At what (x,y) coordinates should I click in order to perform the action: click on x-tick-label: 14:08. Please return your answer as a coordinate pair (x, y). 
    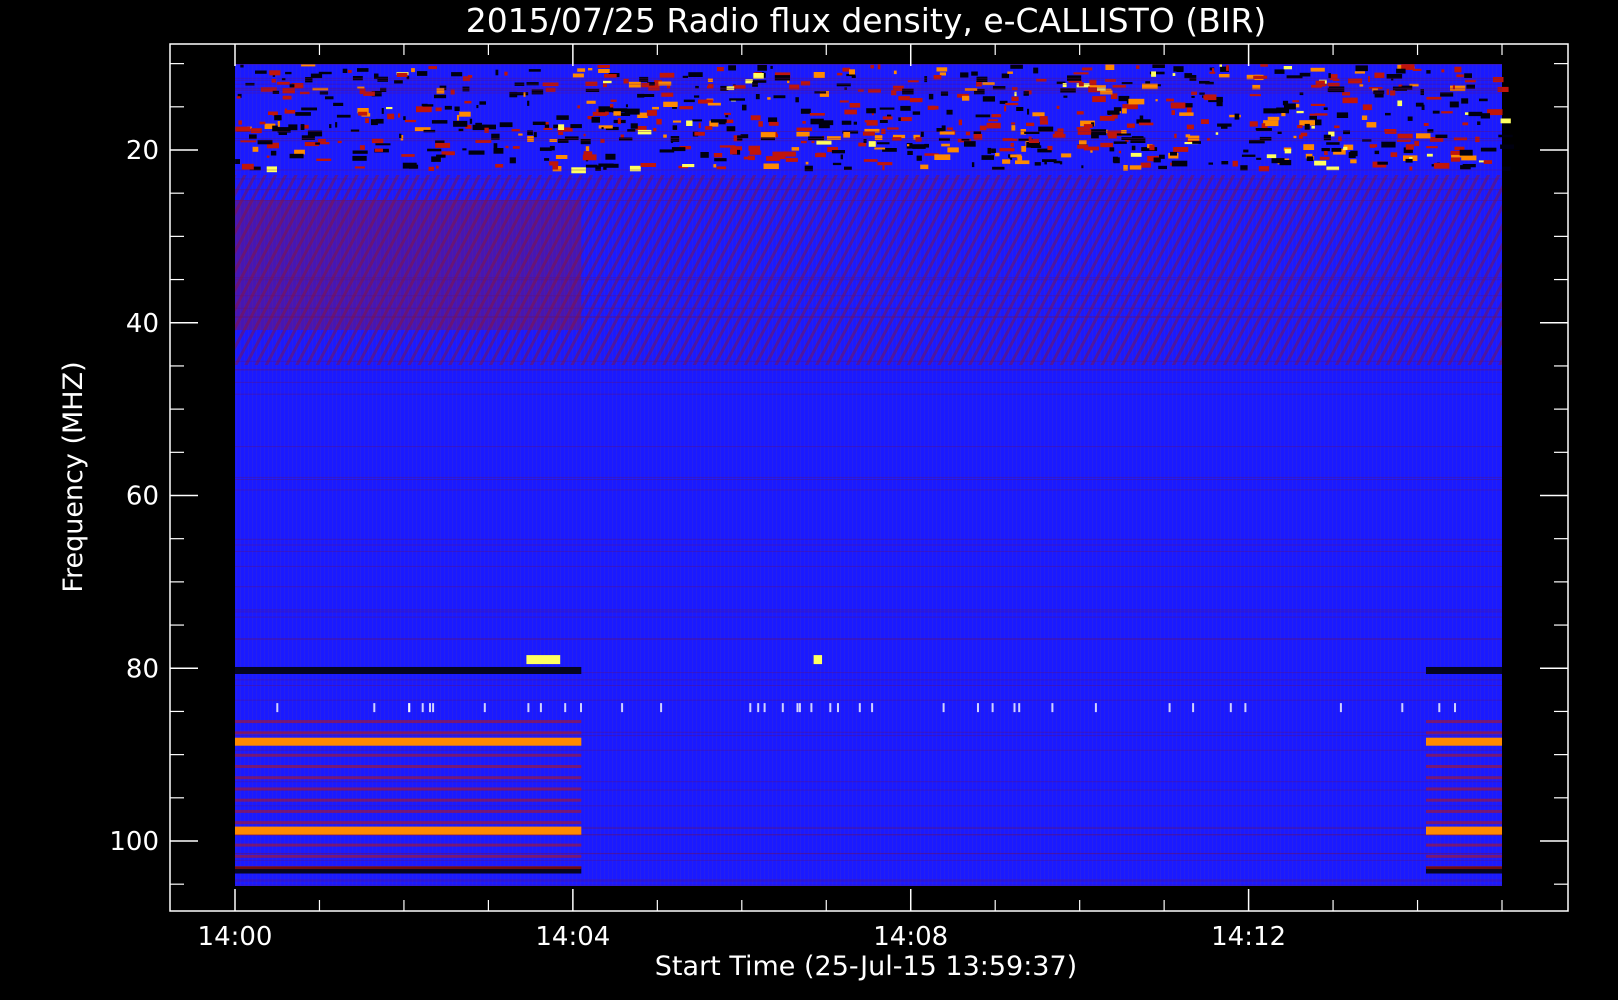
    Looking at the image, I should click on (910, 937).